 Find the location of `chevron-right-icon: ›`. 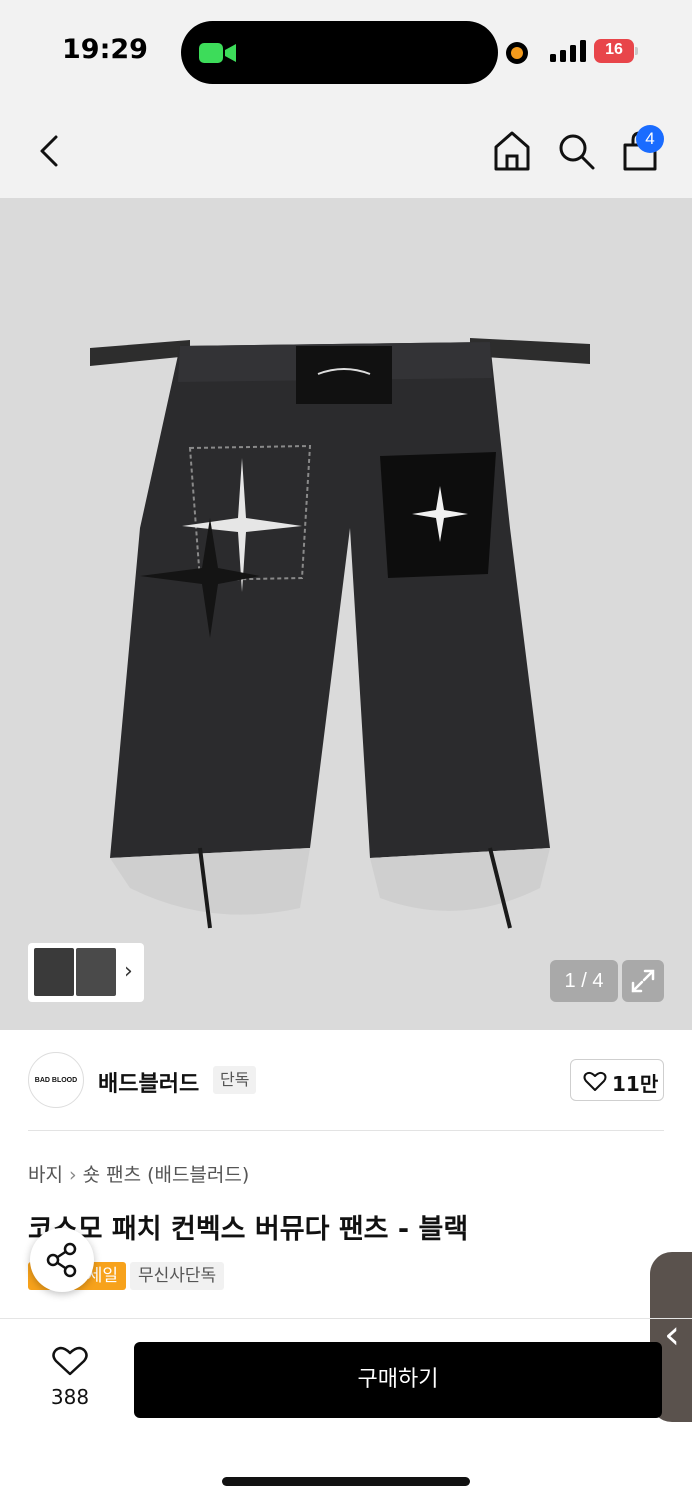

chevron-right-icon: › is located at coordinates (128, 971).